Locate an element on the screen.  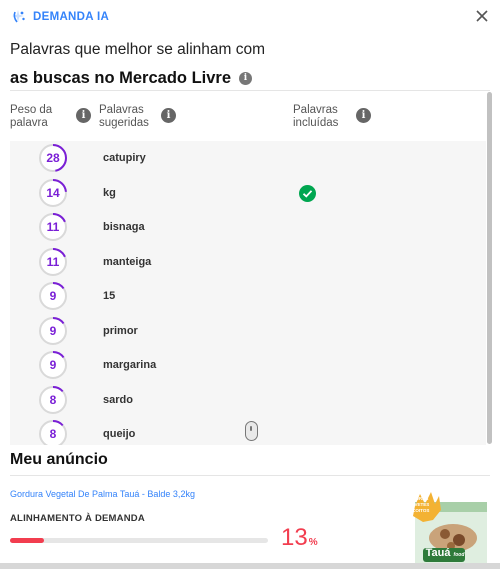
brand: DEMANDA IA is located at coordinates (60, 17).